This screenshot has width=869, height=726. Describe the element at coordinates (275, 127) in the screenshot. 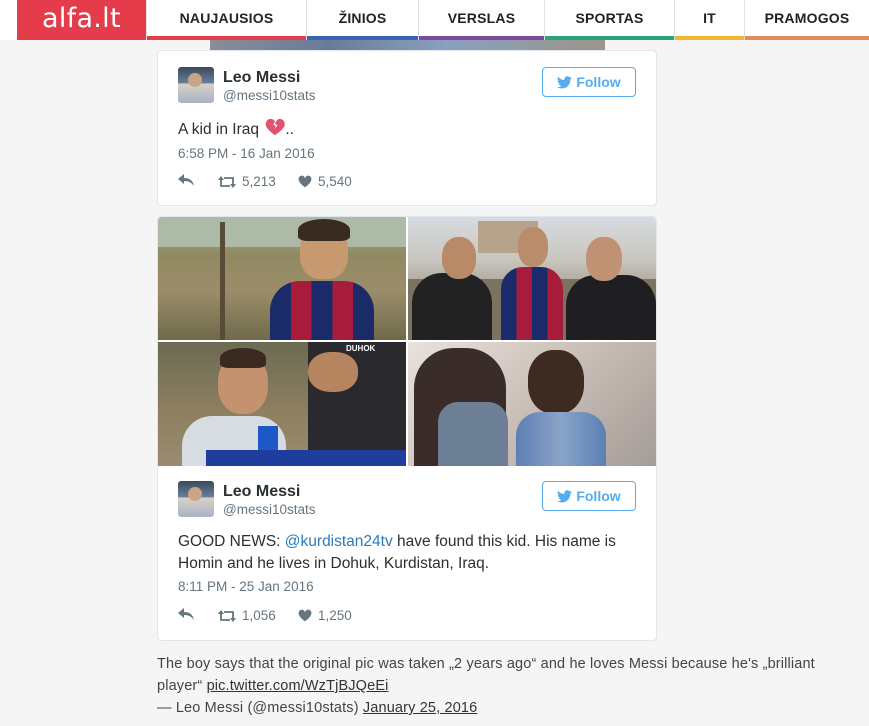

I see `broken-heart-icon` at that location.